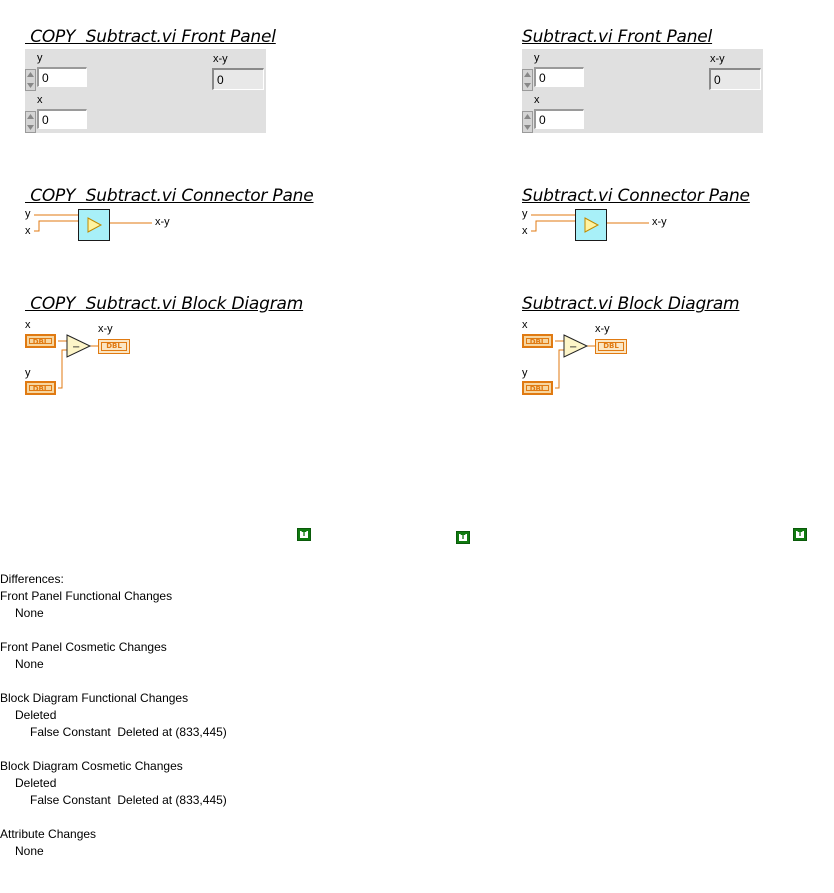  I want to click on fp-functional-title: Front Panel Functional Changes, so click(86, 596).